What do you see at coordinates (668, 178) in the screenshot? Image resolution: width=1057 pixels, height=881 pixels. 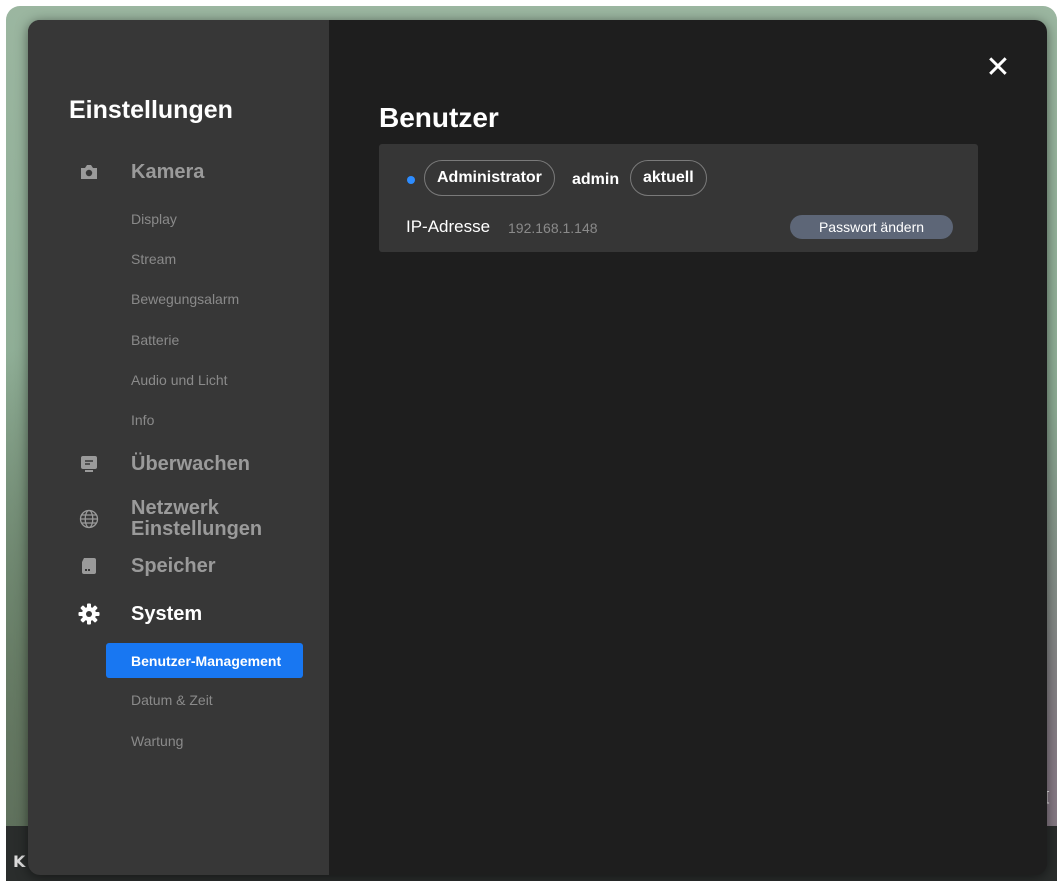 I see `current-user-badge: aktuell` at bounding box center [668, 178].